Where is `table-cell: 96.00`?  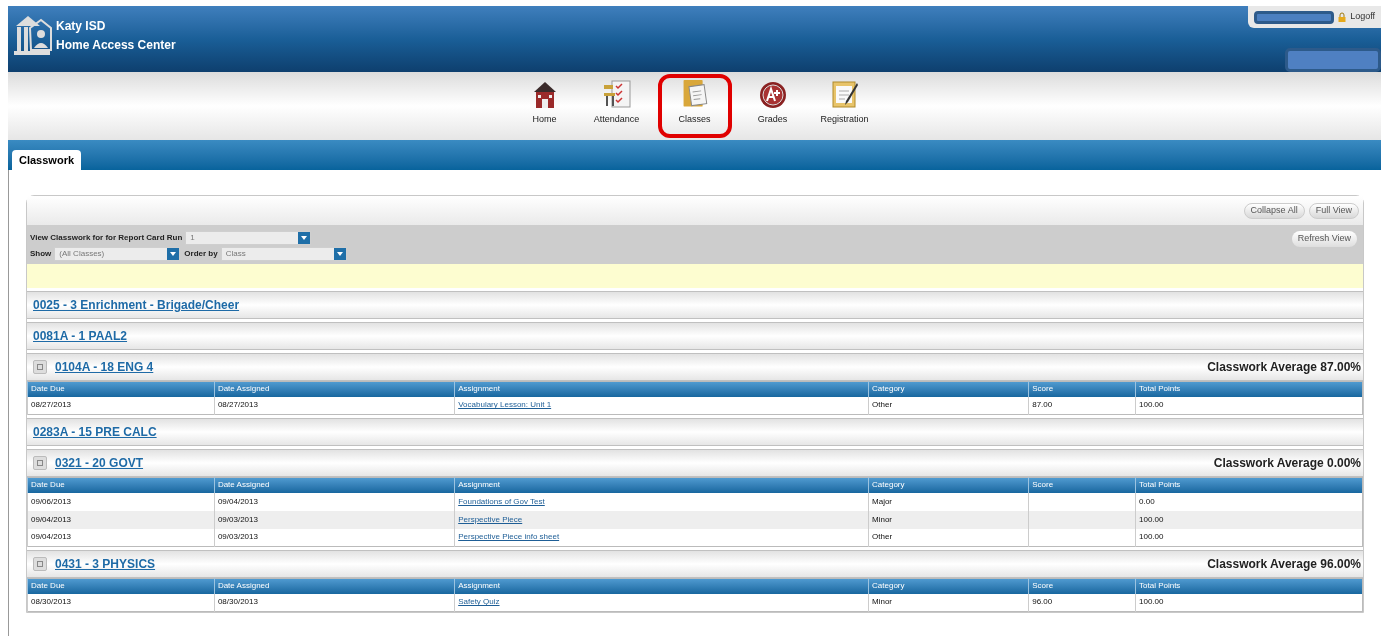 table-cell: 96.00 is located at coordinates (1042, 602).